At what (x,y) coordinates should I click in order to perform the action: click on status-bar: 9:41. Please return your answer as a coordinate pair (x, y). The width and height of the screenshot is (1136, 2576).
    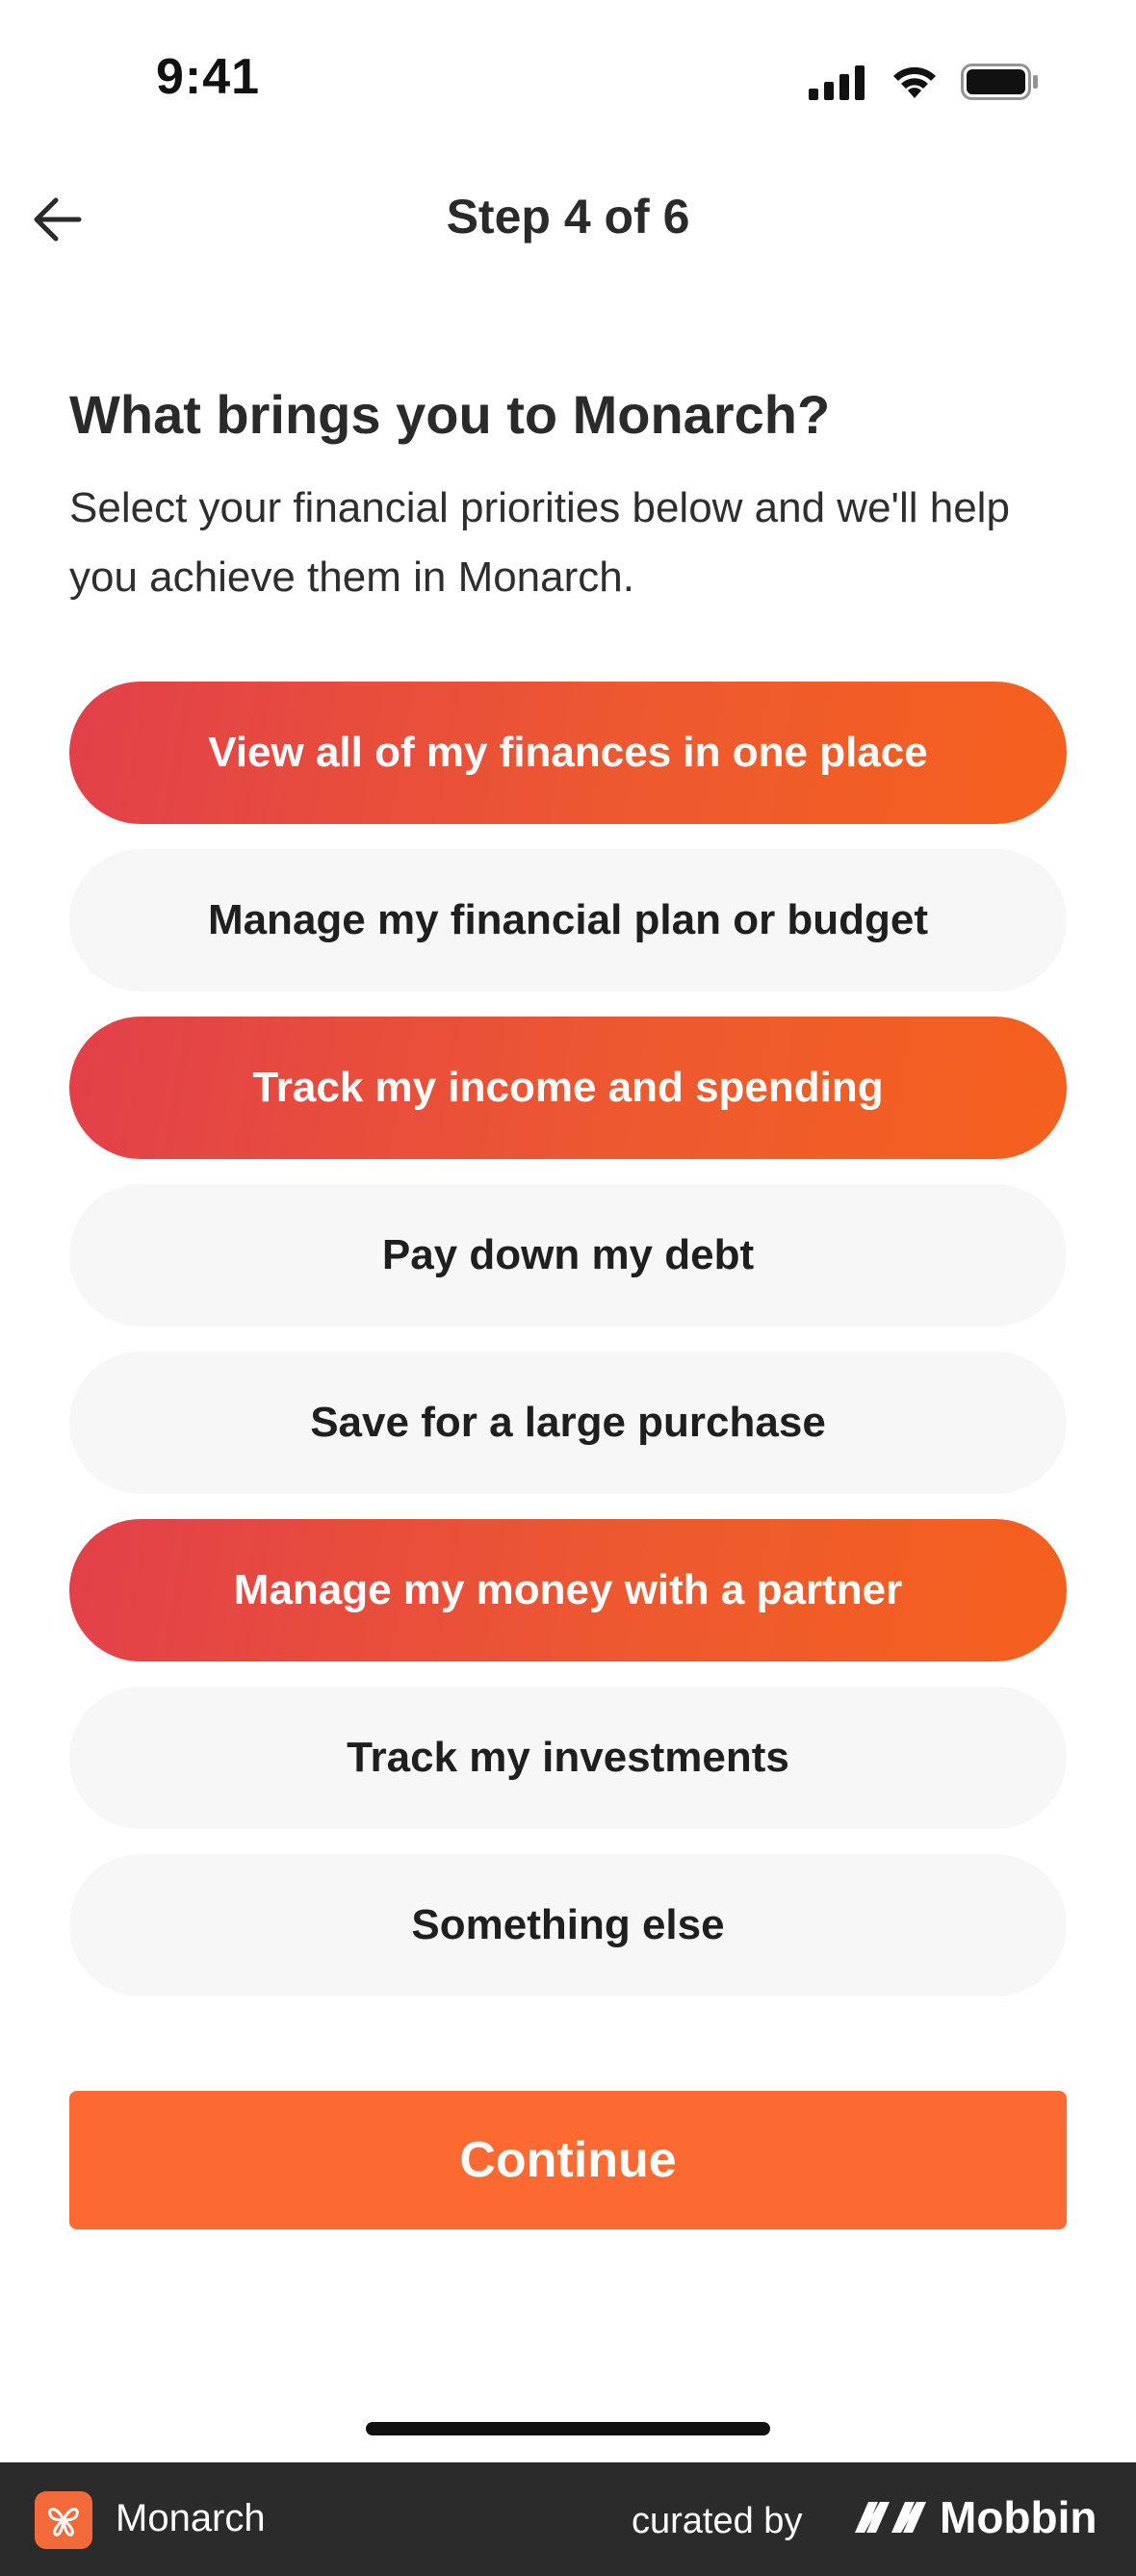
    Looking at the image, I should click on (568, 82).